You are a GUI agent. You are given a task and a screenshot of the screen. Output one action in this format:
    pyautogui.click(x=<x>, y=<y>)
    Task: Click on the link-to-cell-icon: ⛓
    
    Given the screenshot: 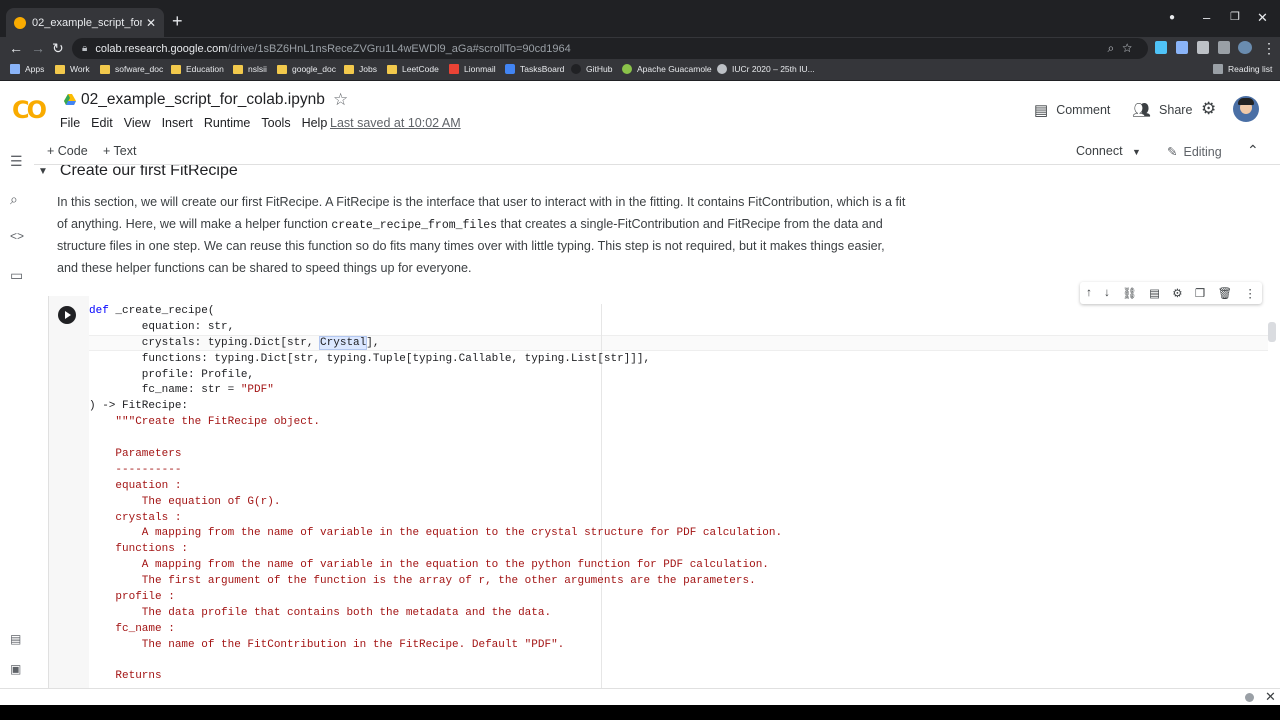 What is the action you would take?
    pyautogui.click(x=1129, y=293)
    